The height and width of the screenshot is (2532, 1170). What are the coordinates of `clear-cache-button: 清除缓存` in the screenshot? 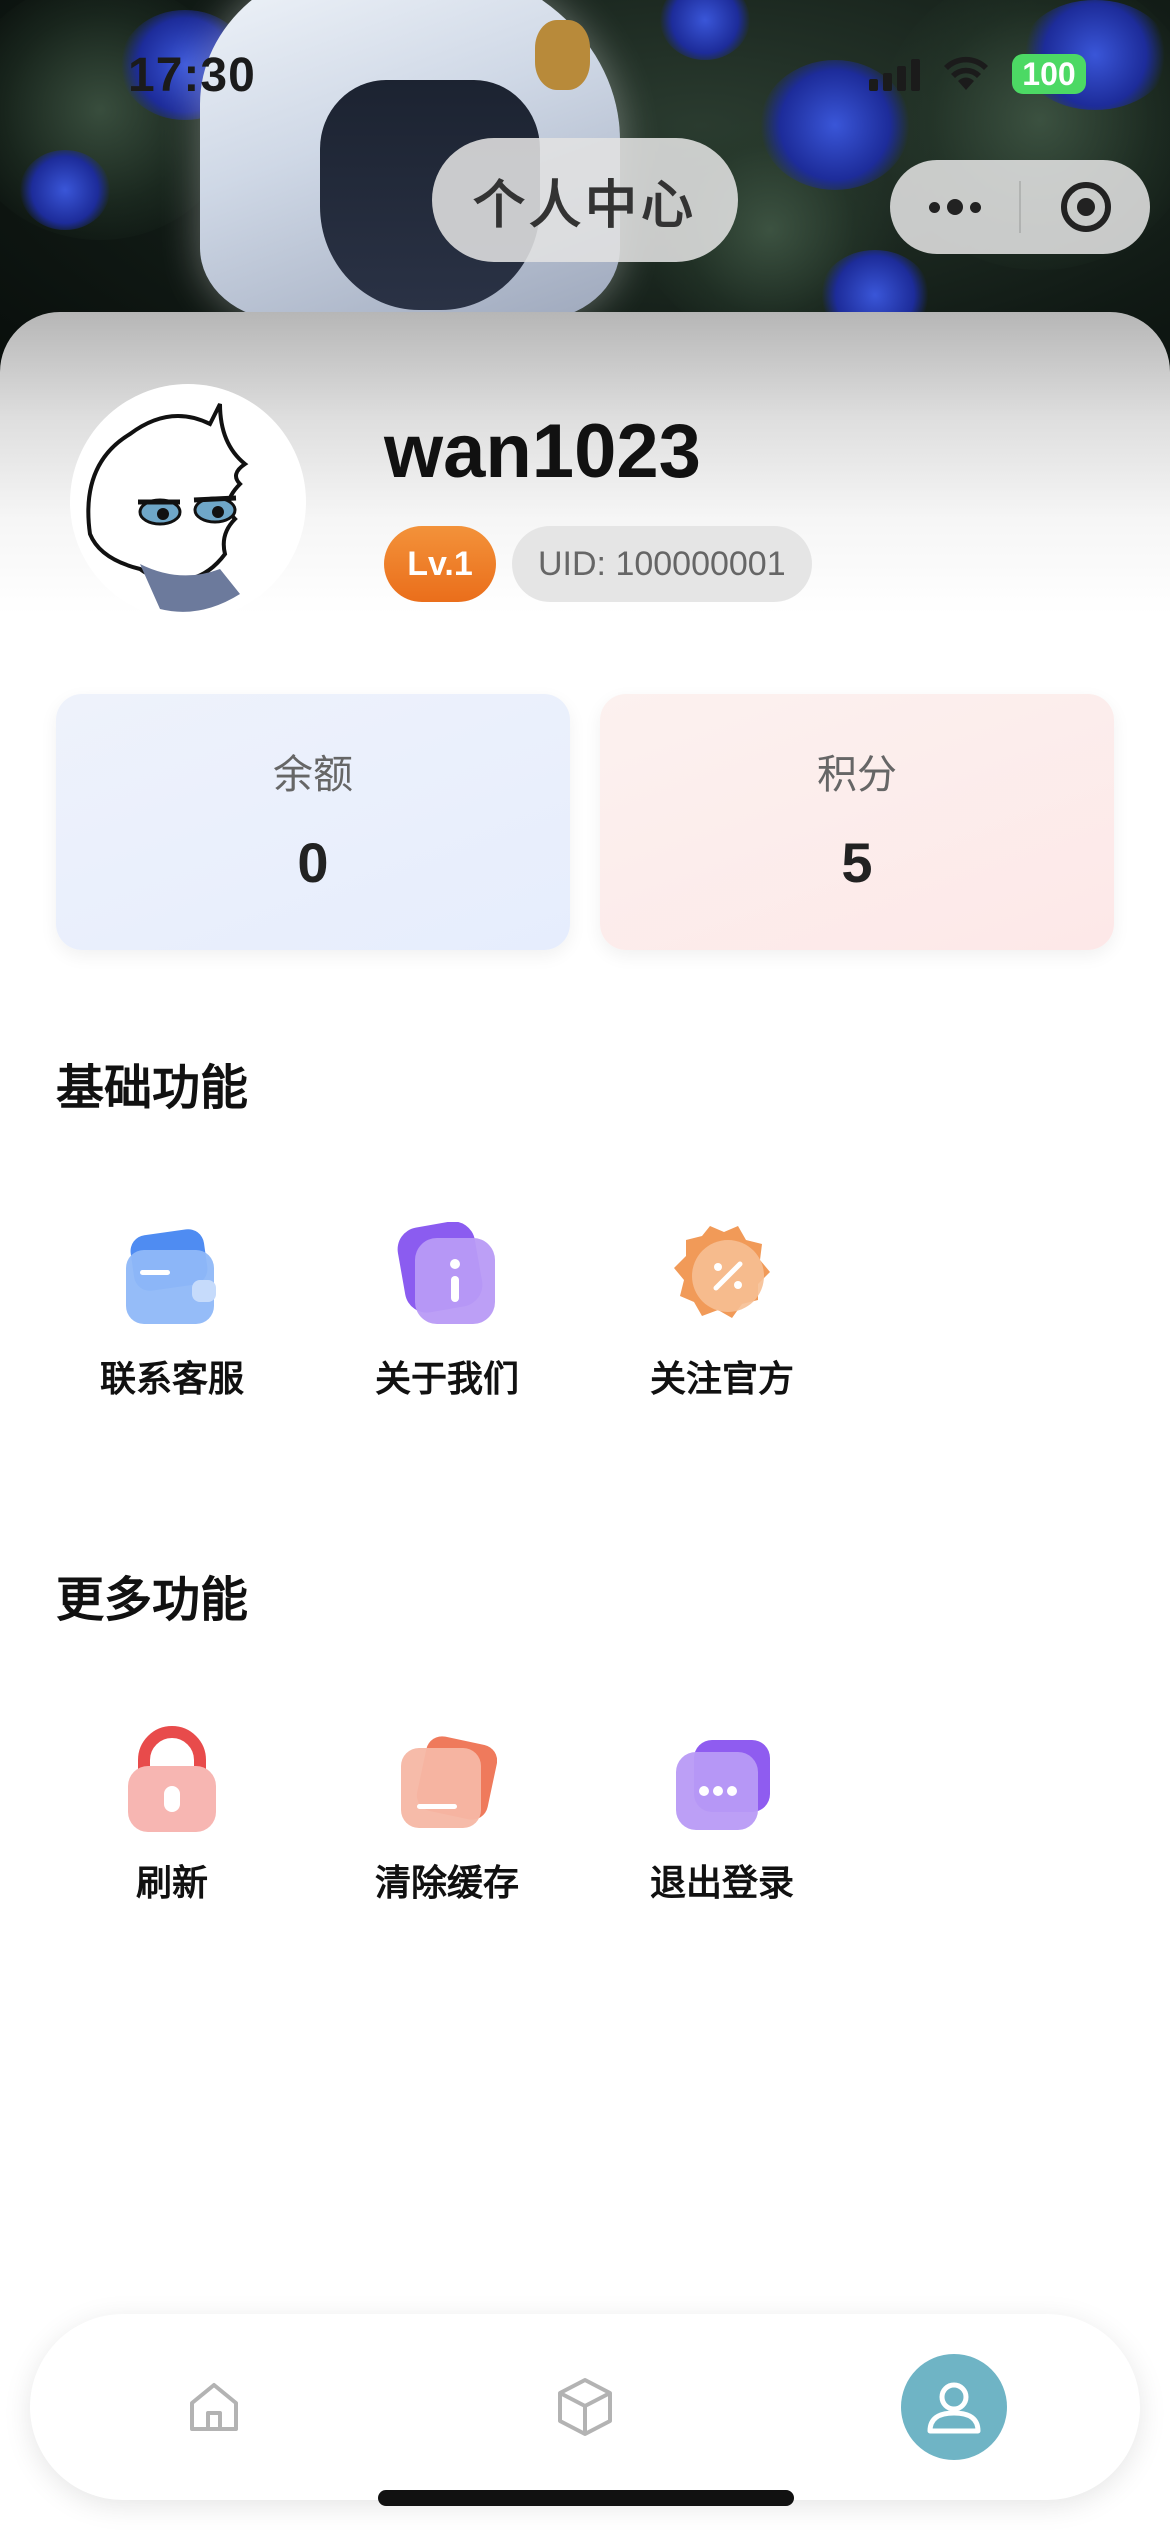 It's located at (447, 1826).